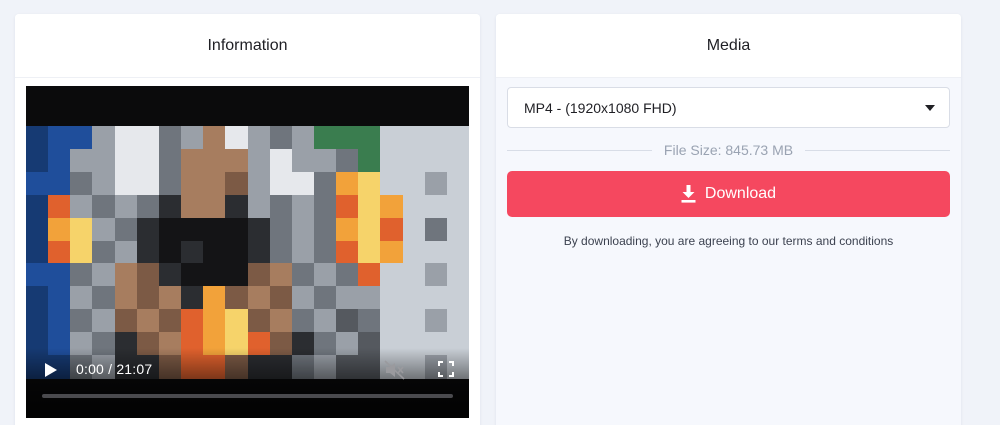 This screenshot has height=425, width=1000. Describe the element at coordinates (446, 369) in the screenshot. I see `fullscreen-icon` at that location.